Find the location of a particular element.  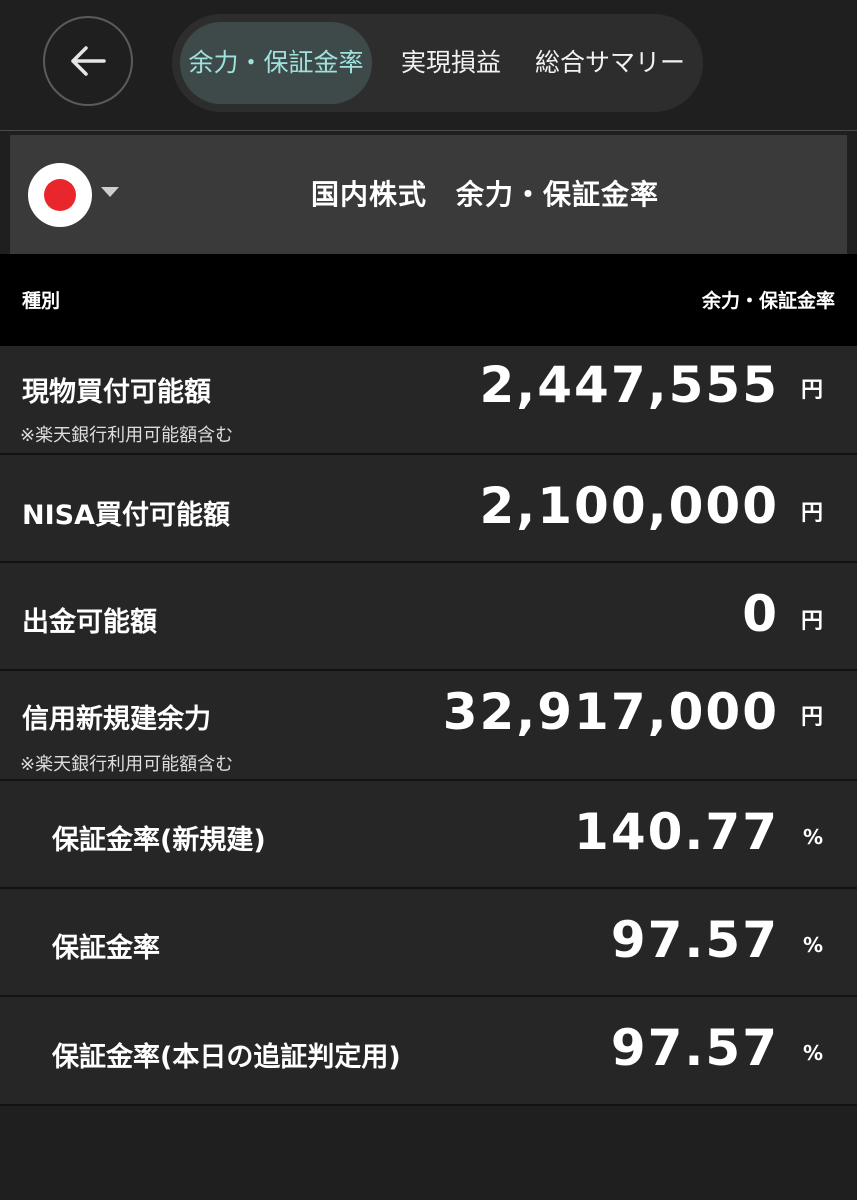

row-label: 保証金率 is located at coordinates (106, 948).